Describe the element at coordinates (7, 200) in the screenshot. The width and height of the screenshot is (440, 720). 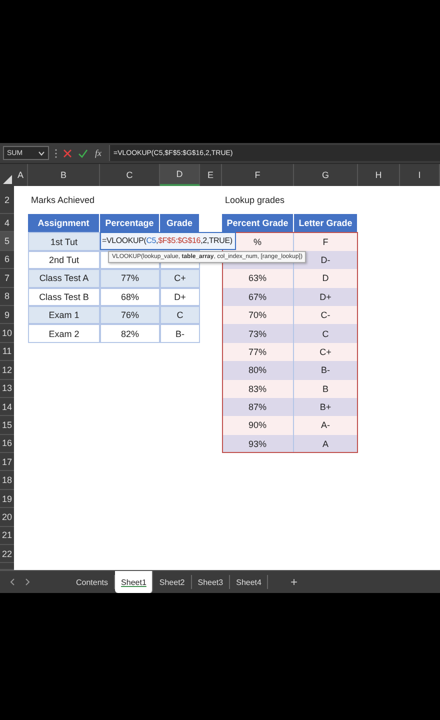
I see `row-header: 2` at that location.